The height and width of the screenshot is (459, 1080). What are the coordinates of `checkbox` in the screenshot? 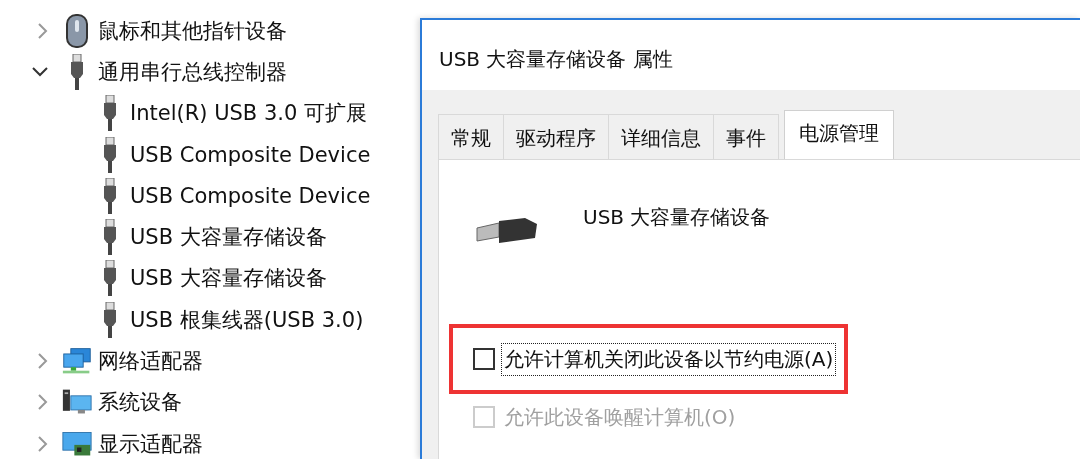 It's located at (484, 359).